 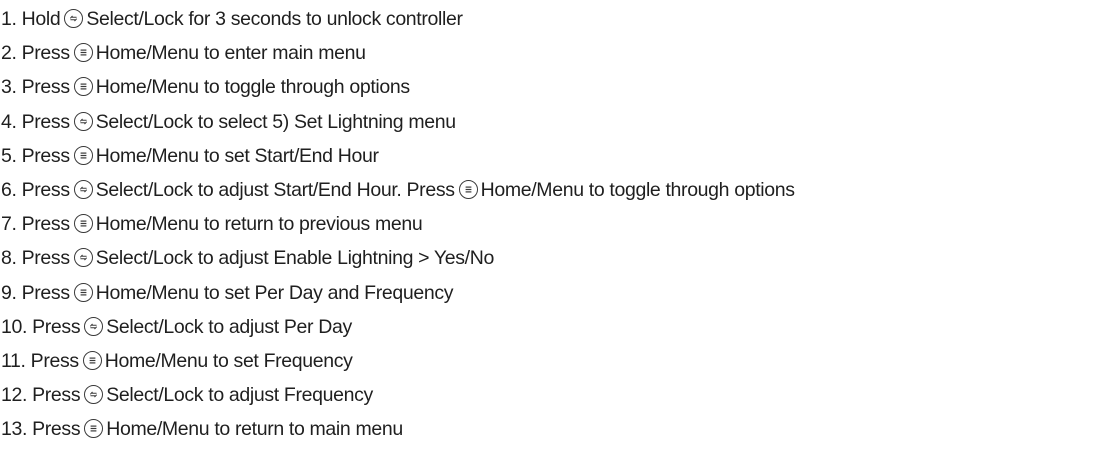 What do you see at coordinates (259, 224) in the screenshot?
I see `step-text: Home/Menu to return to previous menu` at bounding box center [259, 224].